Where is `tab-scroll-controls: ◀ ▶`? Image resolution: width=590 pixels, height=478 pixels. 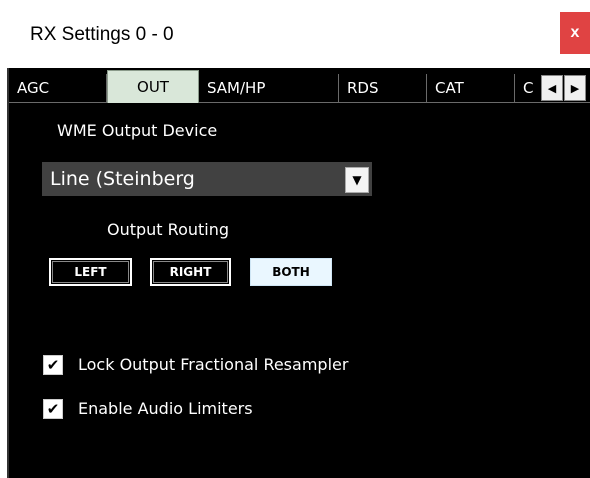 tab-scroll-controls: ◀ ▶ is located at coordinates (564, 88).